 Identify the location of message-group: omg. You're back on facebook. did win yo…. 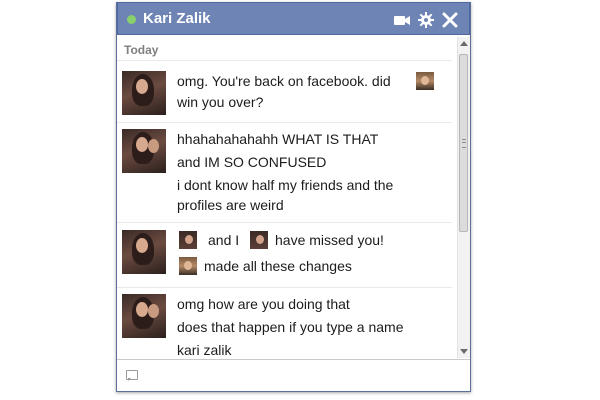
(284, 91).